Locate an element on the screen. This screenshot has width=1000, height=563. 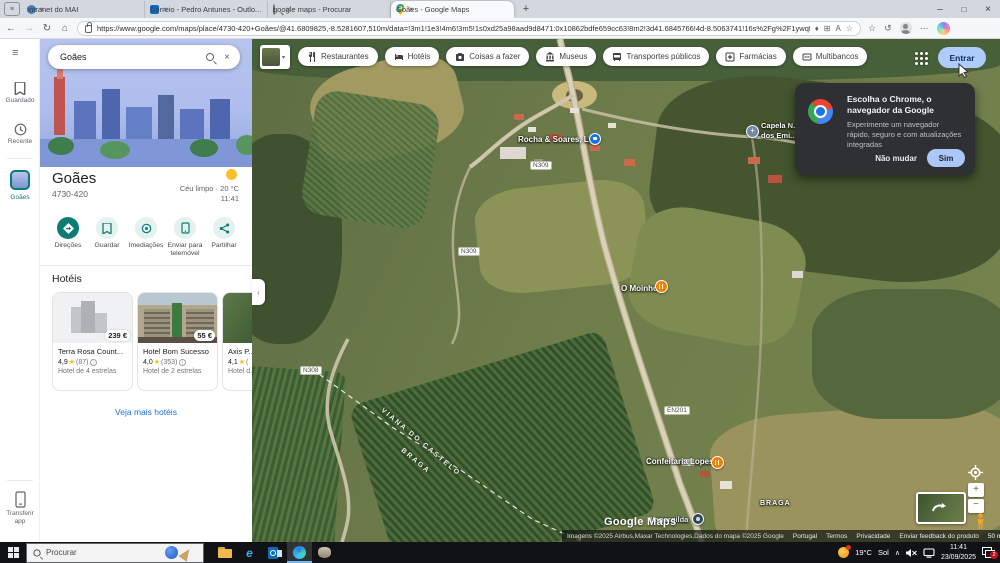
attribution-link: Privacidade is located at coordinates (873, 536).